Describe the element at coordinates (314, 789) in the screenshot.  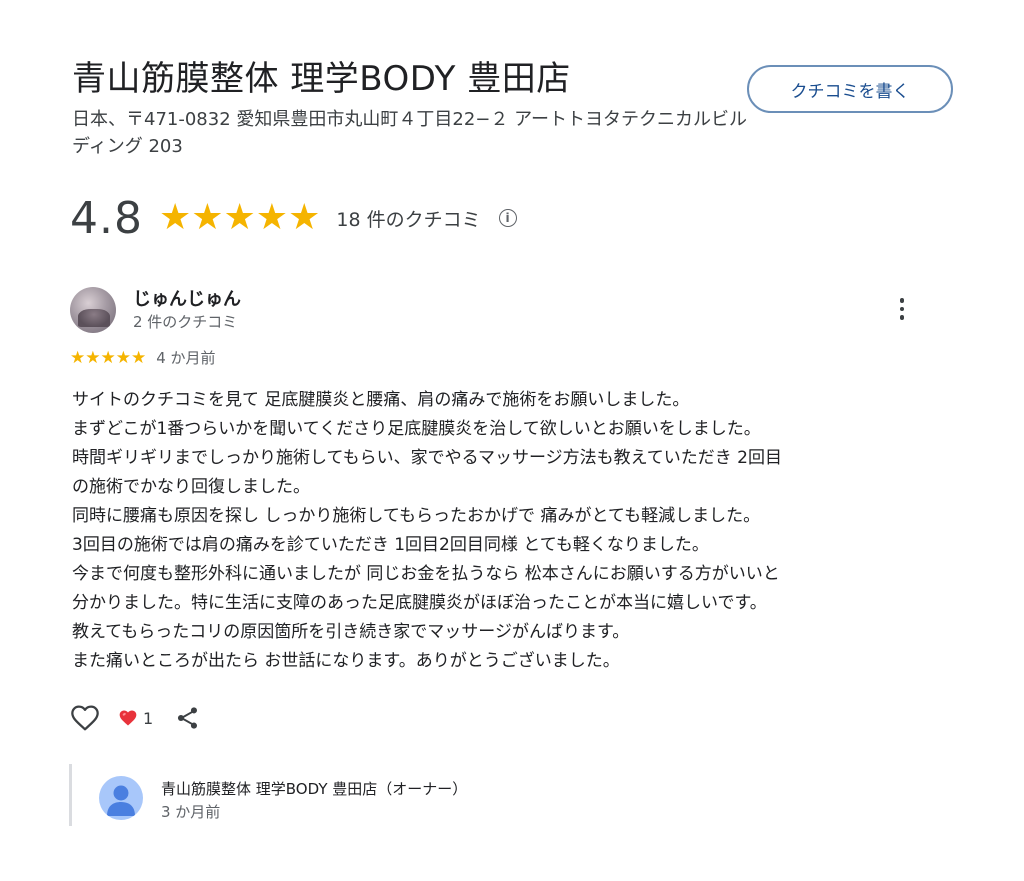
I see `owner-name: 青山筋膜整体 理学BODY 豊田店（オーナー）` at that location.